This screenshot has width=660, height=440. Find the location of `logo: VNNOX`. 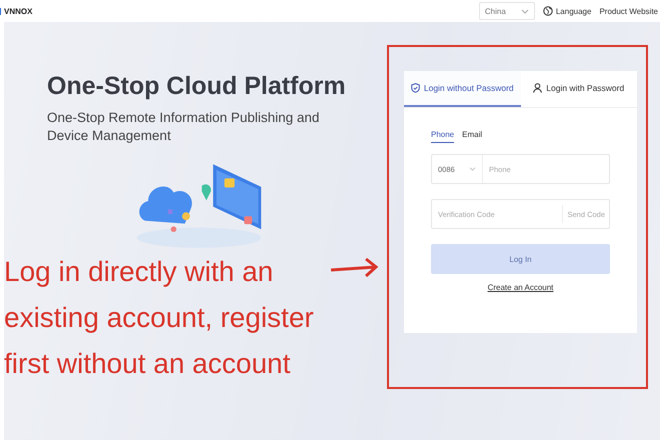

logo: VNNOX is located at coordinates (16, 11).